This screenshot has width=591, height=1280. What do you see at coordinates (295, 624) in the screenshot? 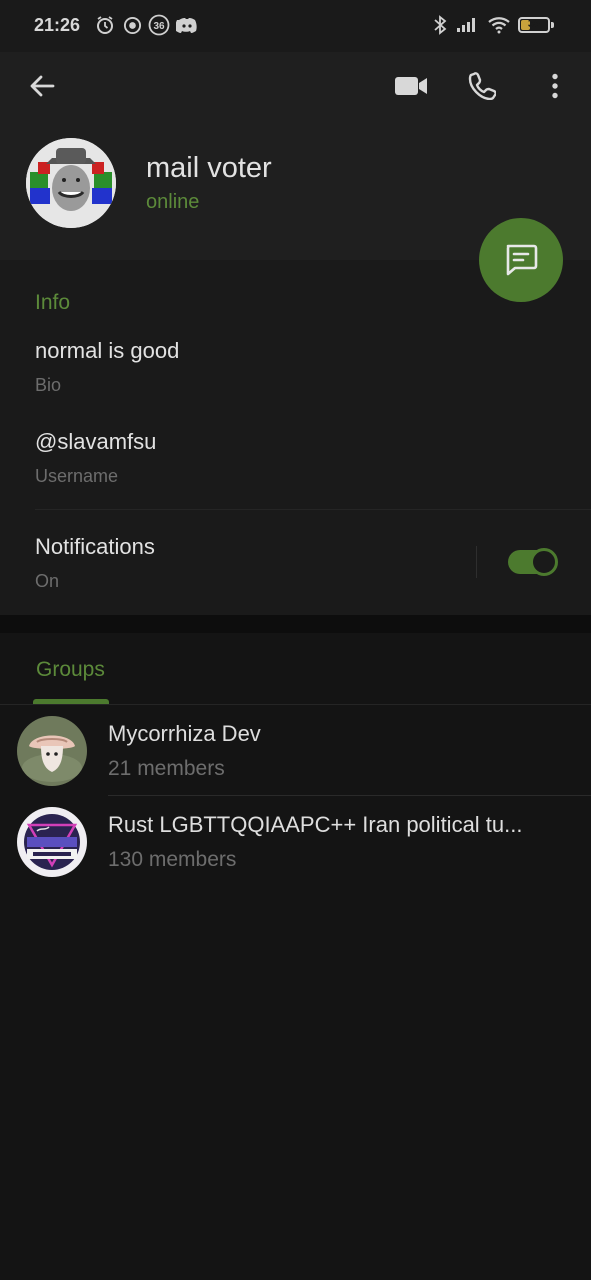
I see `section-gap` at bounding box center [295, 624].